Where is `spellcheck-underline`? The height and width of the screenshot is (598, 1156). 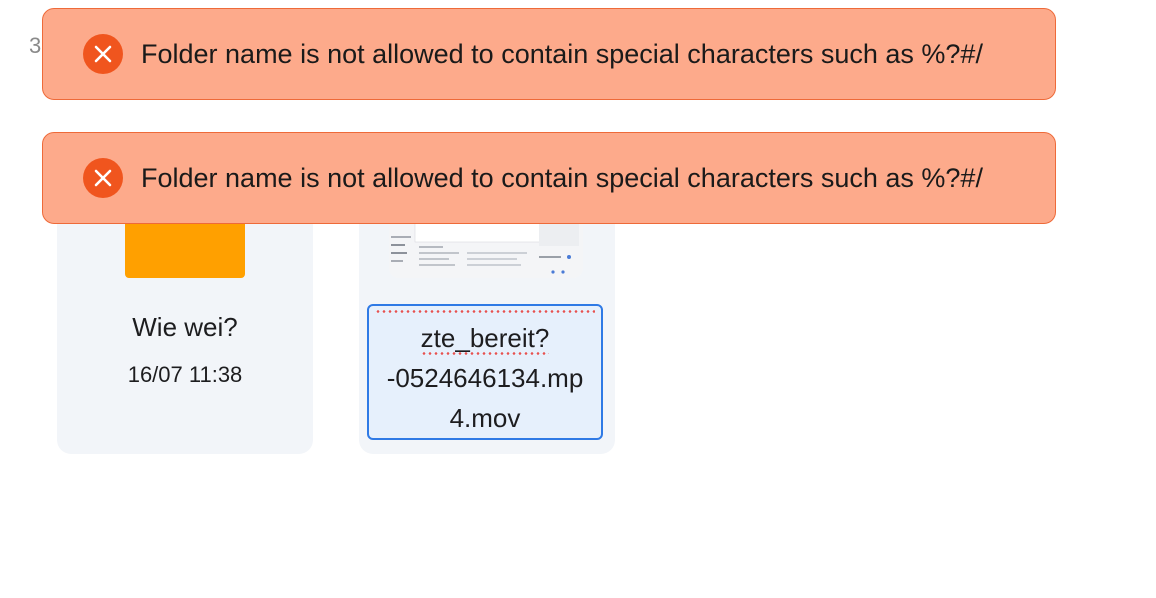
spellcheck-underline is located at coordinates (485, 311).